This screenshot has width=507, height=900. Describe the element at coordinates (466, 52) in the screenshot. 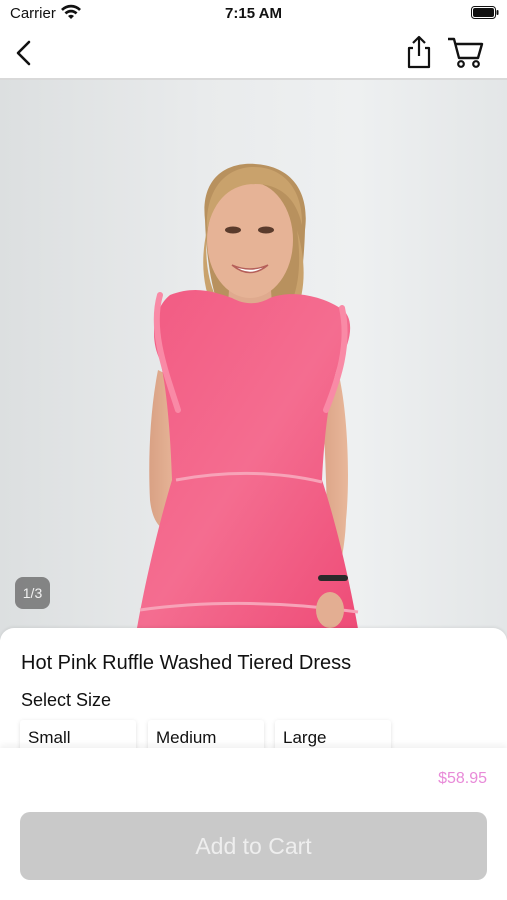

I see `cart-icon` at that location.